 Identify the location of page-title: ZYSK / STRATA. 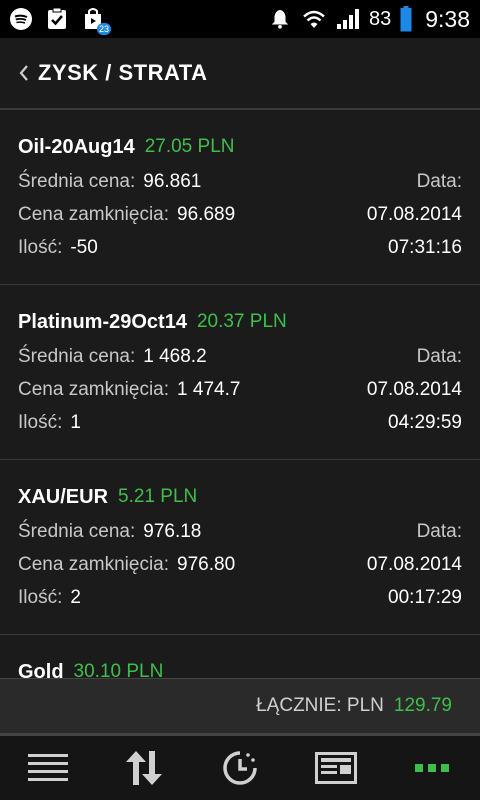
(123, 72).